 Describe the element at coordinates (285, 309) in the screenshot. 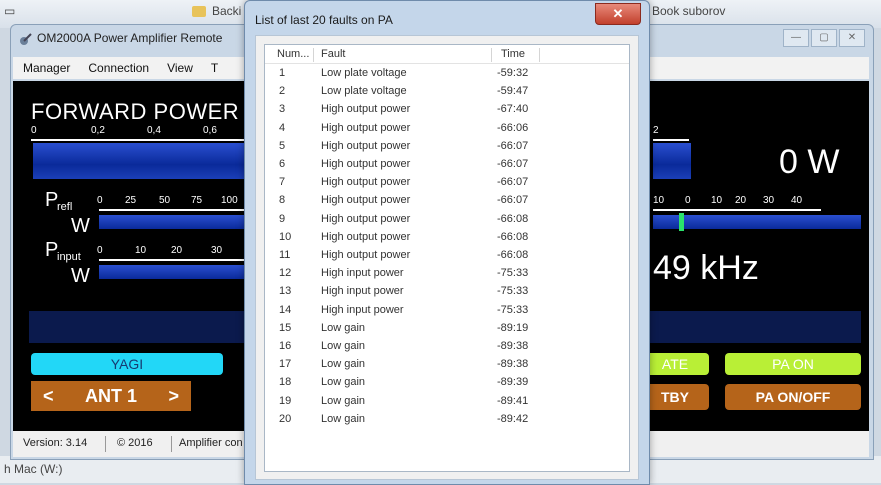

I see `fault-num: 14` at that location.